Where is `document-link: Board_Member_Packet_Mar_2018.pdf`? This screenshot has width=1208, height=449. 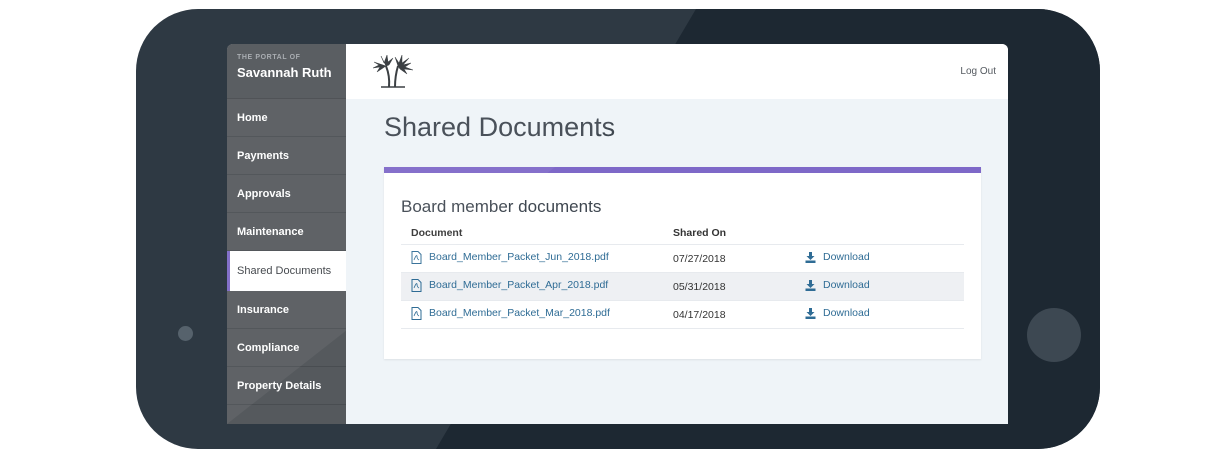 document-link: Board_Member_Packet_Mar_2018.pdf is located at coordinates (510, 313).